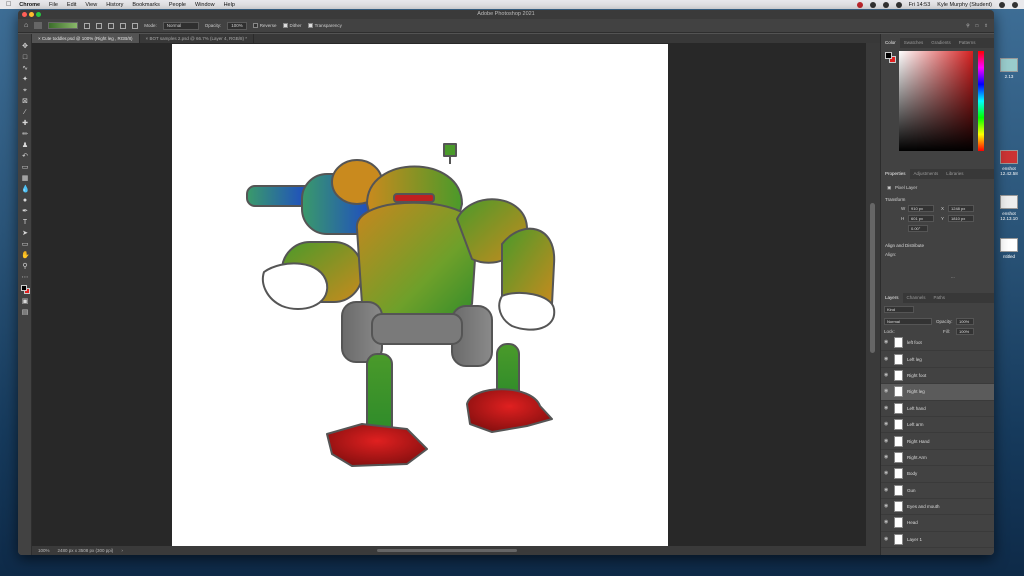  Describe the element at coordinates (1009, 248) in the screenshot. I see `desktop-document-icon: ntitled` at that location.